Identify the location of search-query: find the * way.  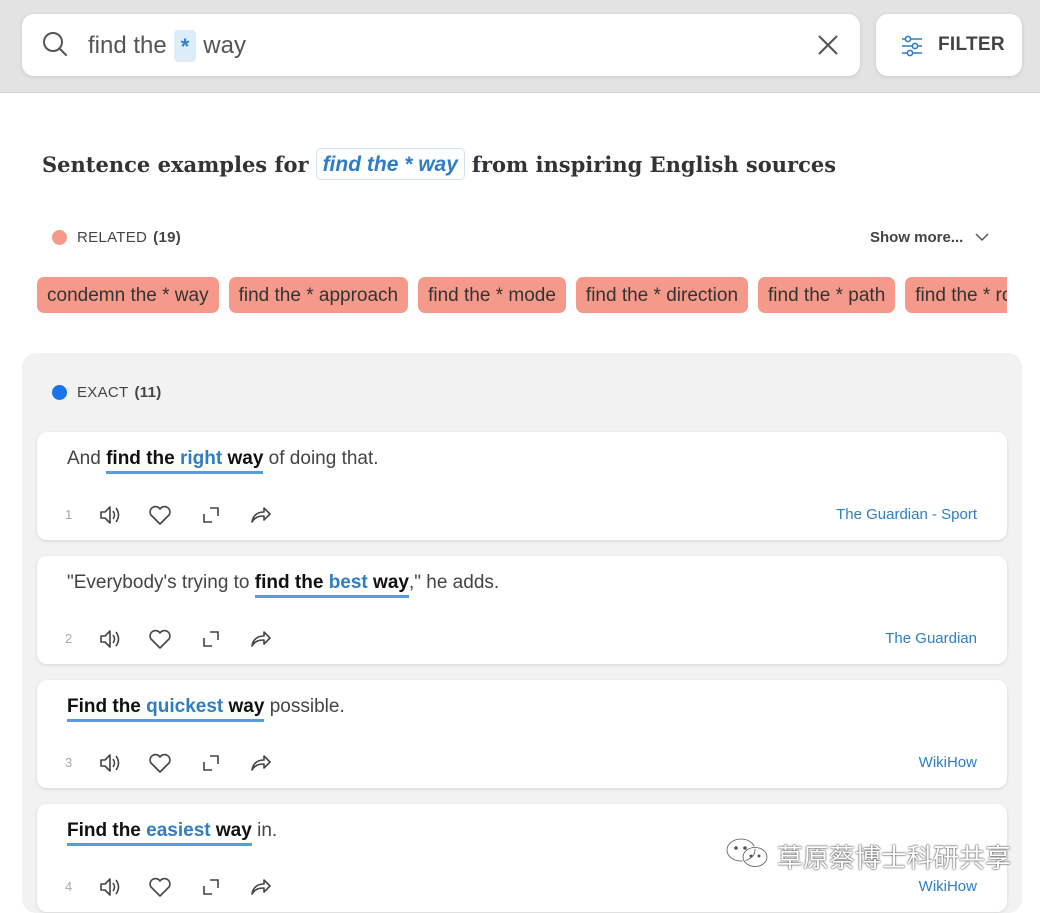
(167, 46).